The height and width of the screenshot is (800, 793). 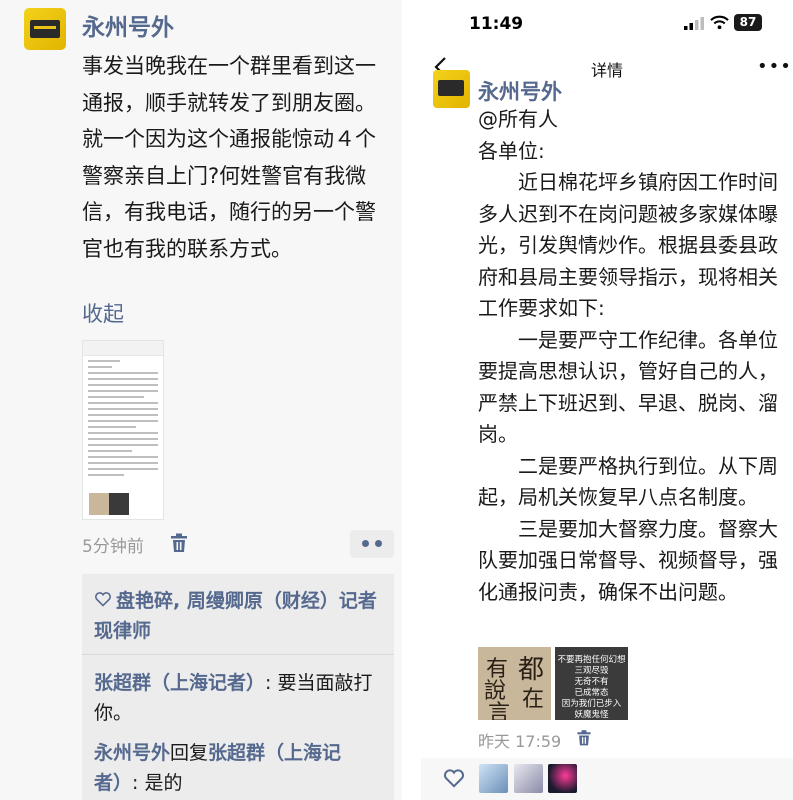 I want to click on commenter-name: 张超群（上海记者）, so click(x=179, y=683).